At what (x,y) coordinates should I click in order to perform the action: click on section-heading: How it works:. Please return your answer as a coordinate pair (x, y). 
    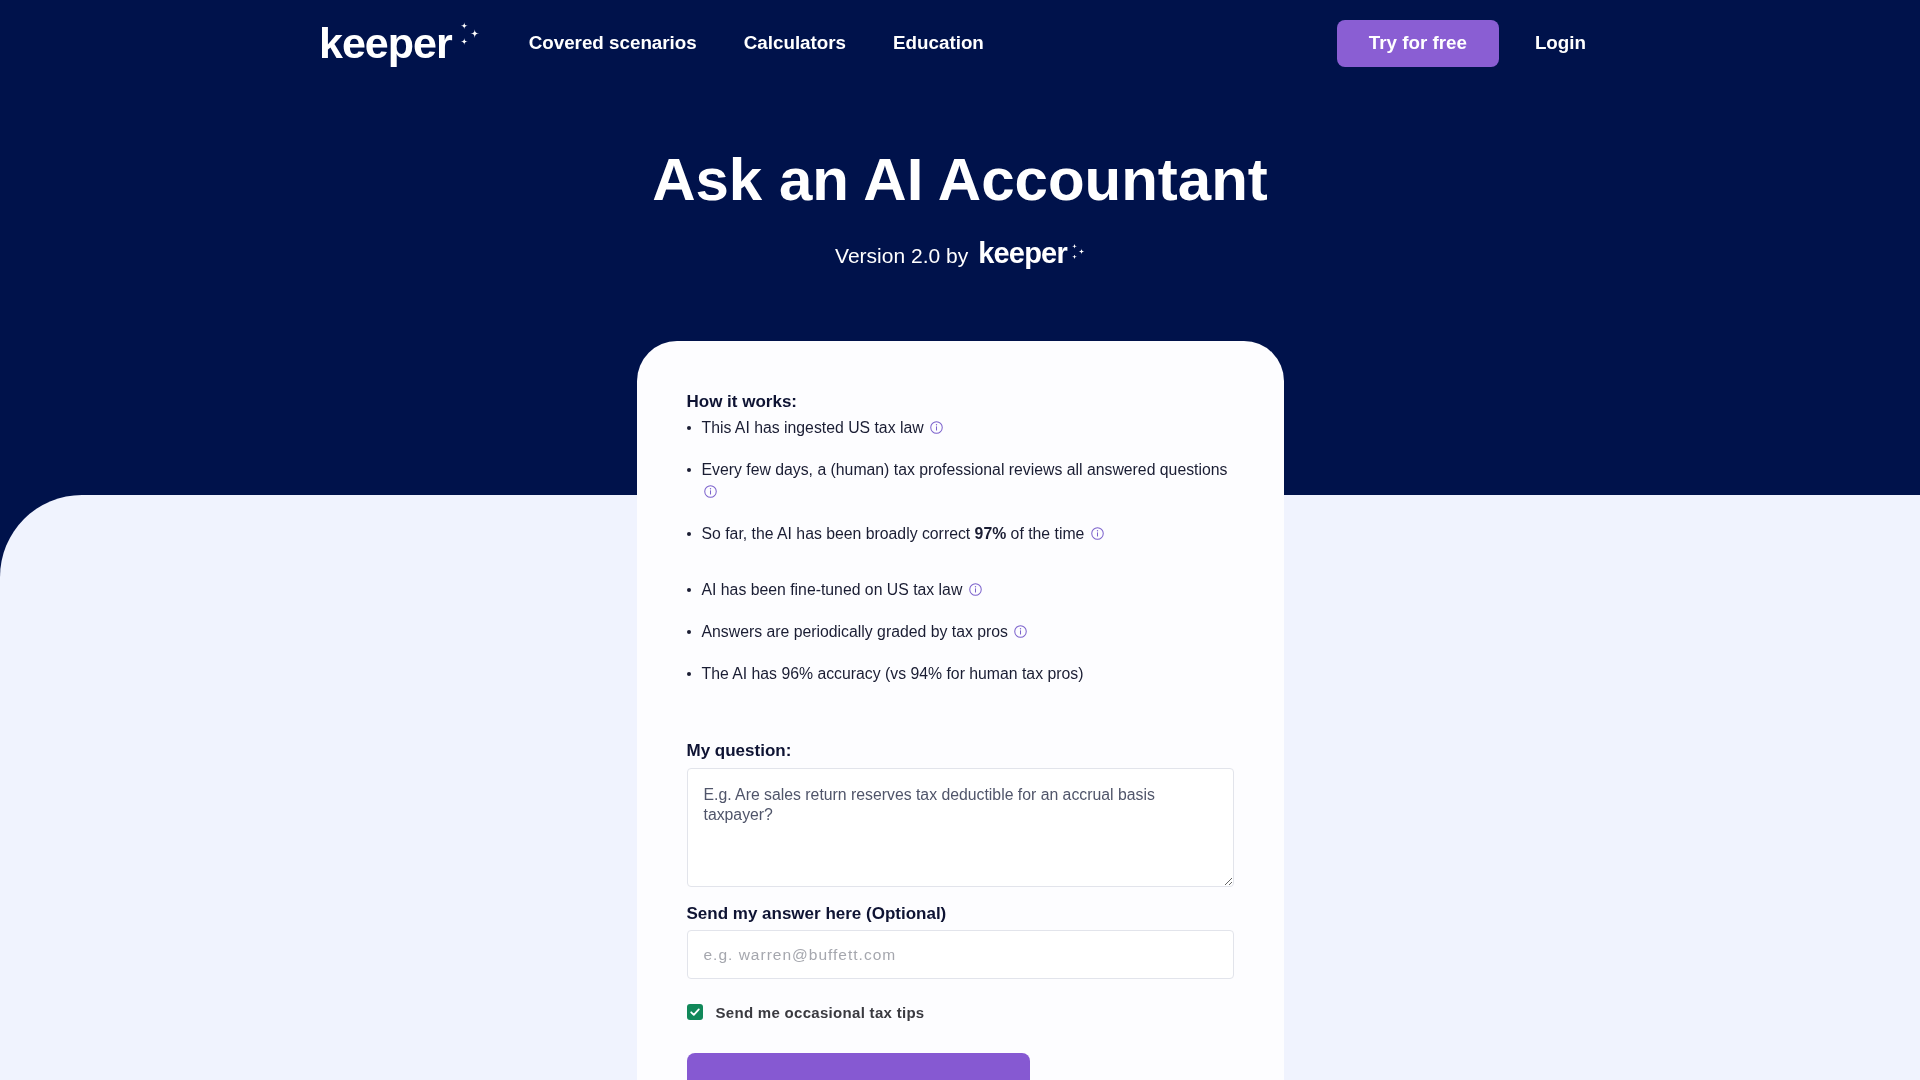
    Looking at the image, I should click on (742, 402).